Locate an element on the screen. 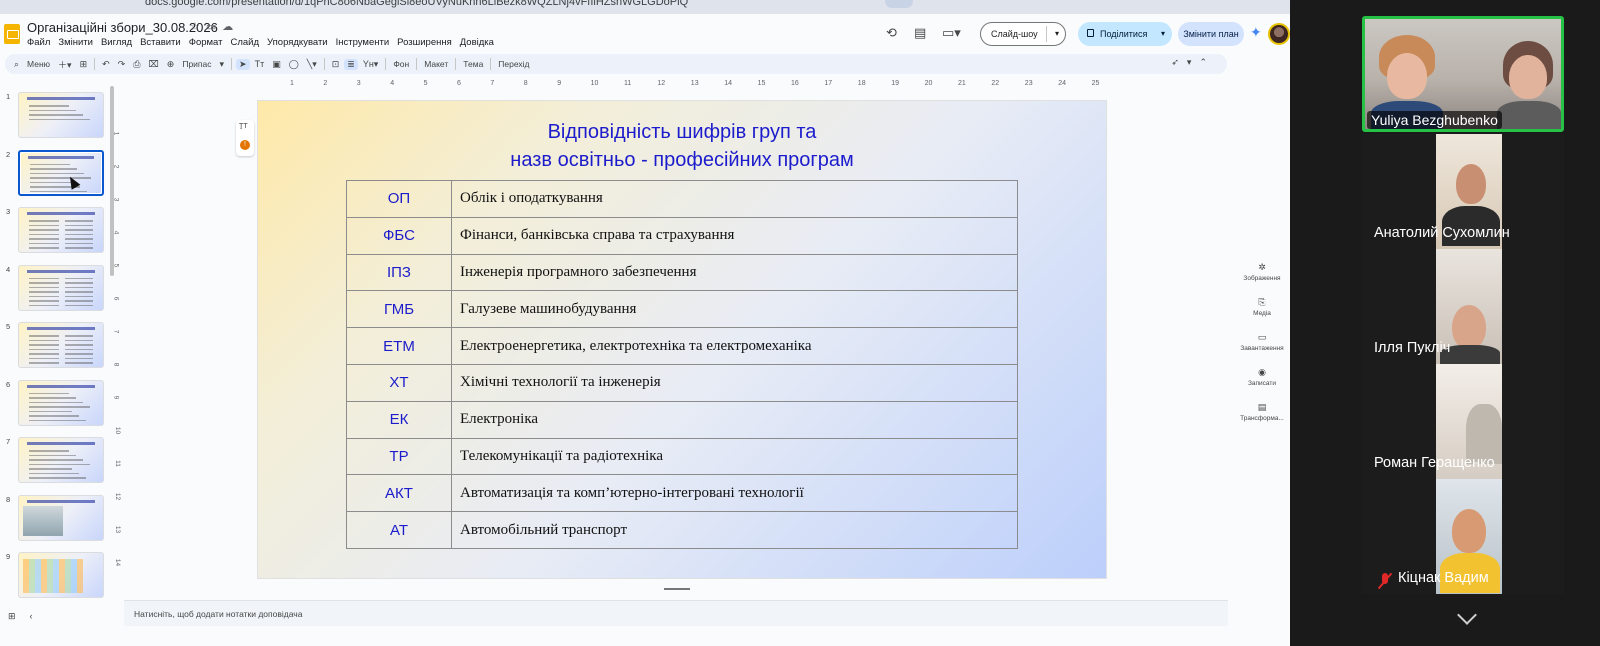 The height and width of the screenshot is (646, 1600). slideshow-button: Слайд-шоу ▾ is located at coordinates (1023, 34).